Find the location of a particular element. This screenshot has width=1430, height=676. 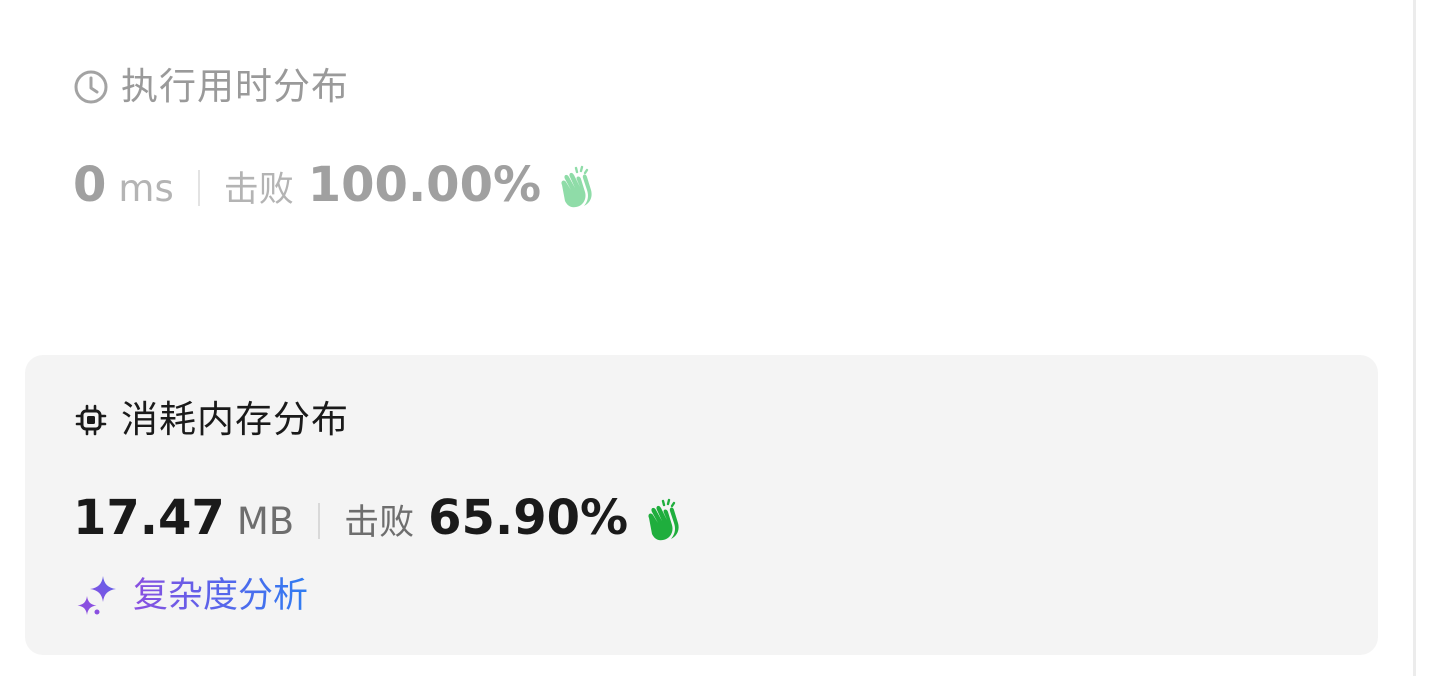

memory-unit: MB is located at coordinates (265, 521).